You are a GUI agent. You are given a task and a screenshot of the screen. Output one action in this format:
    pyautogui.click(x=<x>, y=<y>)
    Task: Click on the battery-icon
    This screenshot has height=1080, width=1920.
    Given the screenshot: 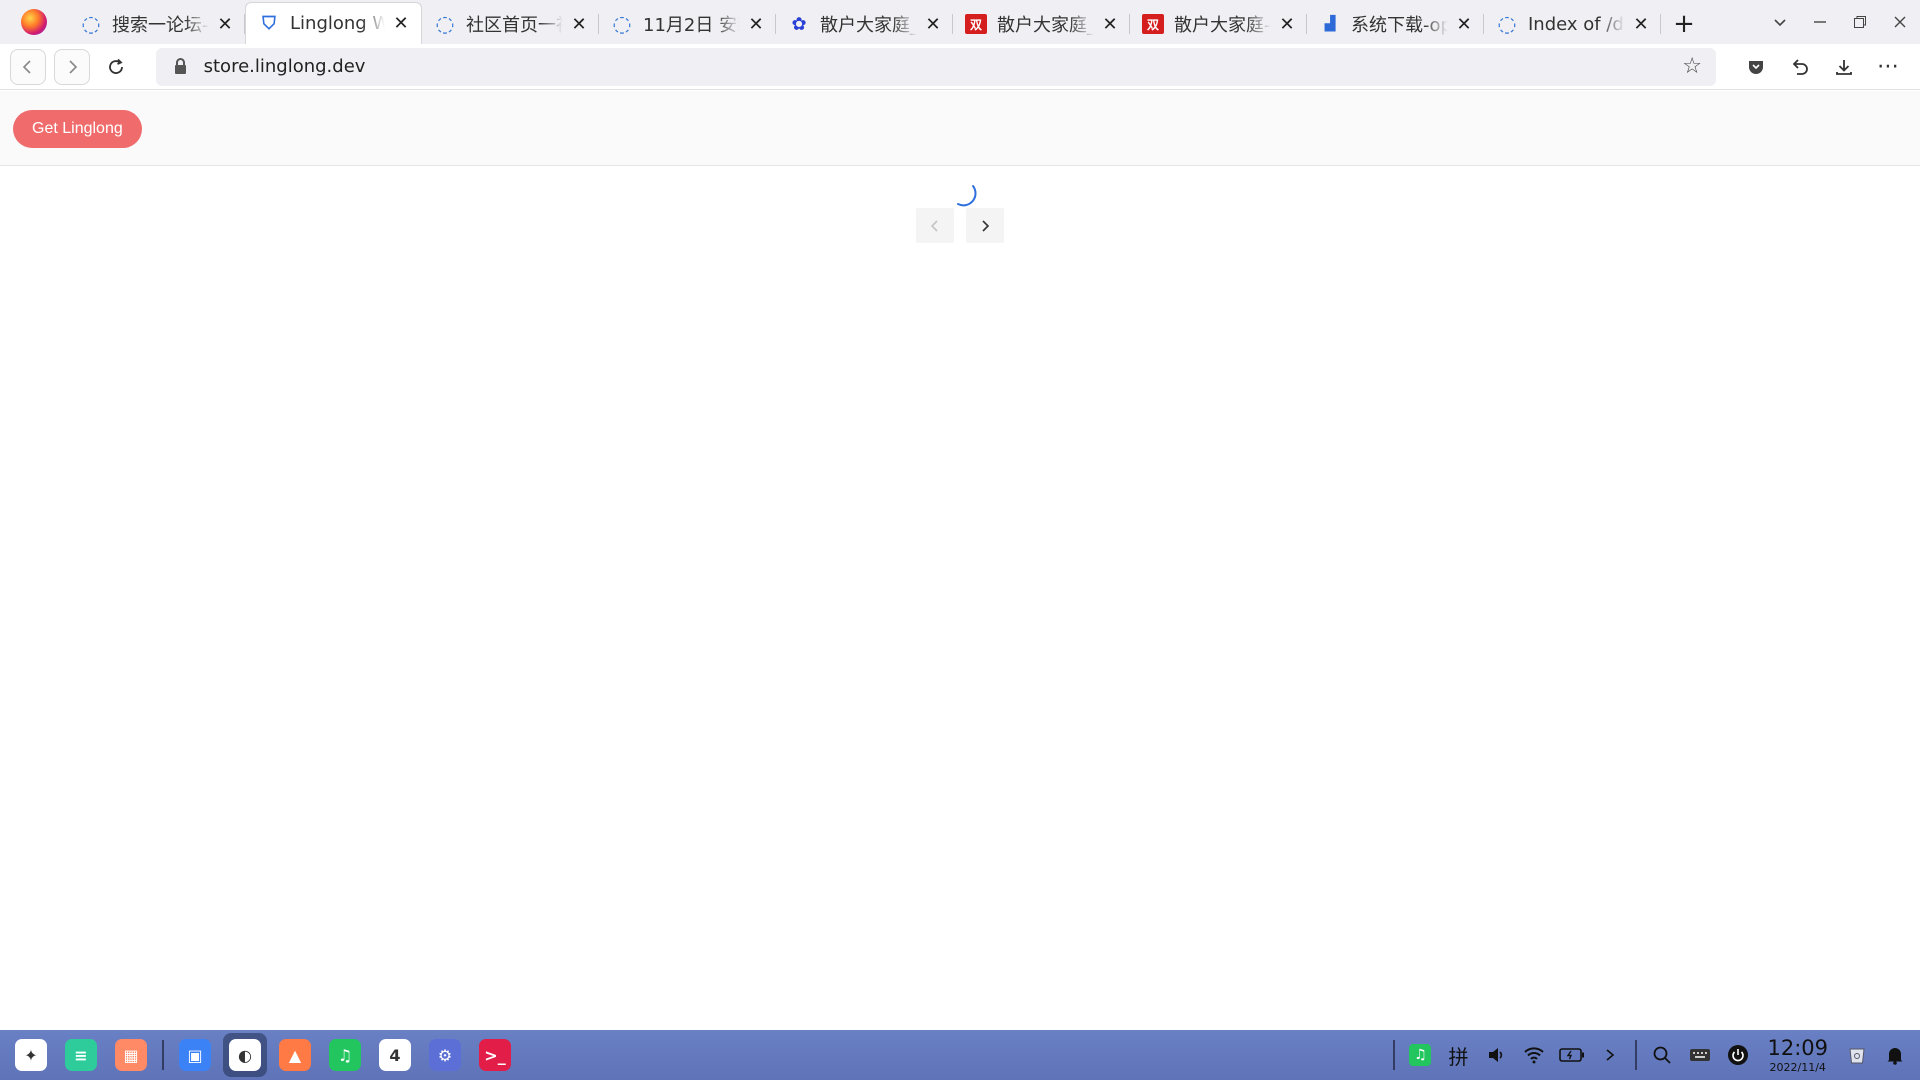 What is the action you would take?
    pyautogui.click(x=1572, y=1055)
    